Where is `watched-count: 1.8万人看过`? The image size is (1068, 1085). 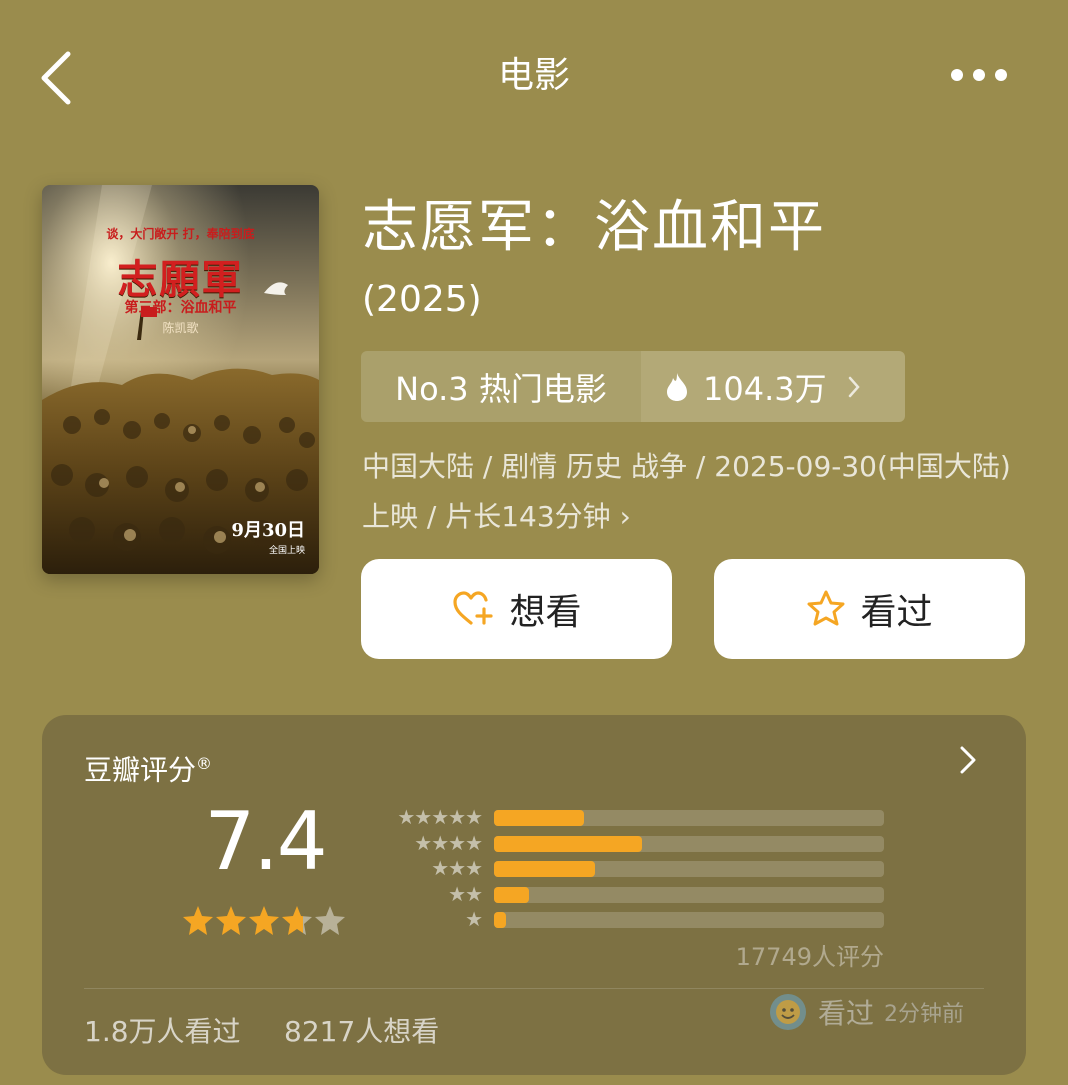
watched-count: 1.8万人看过 is located at coordinates (162, 1032).